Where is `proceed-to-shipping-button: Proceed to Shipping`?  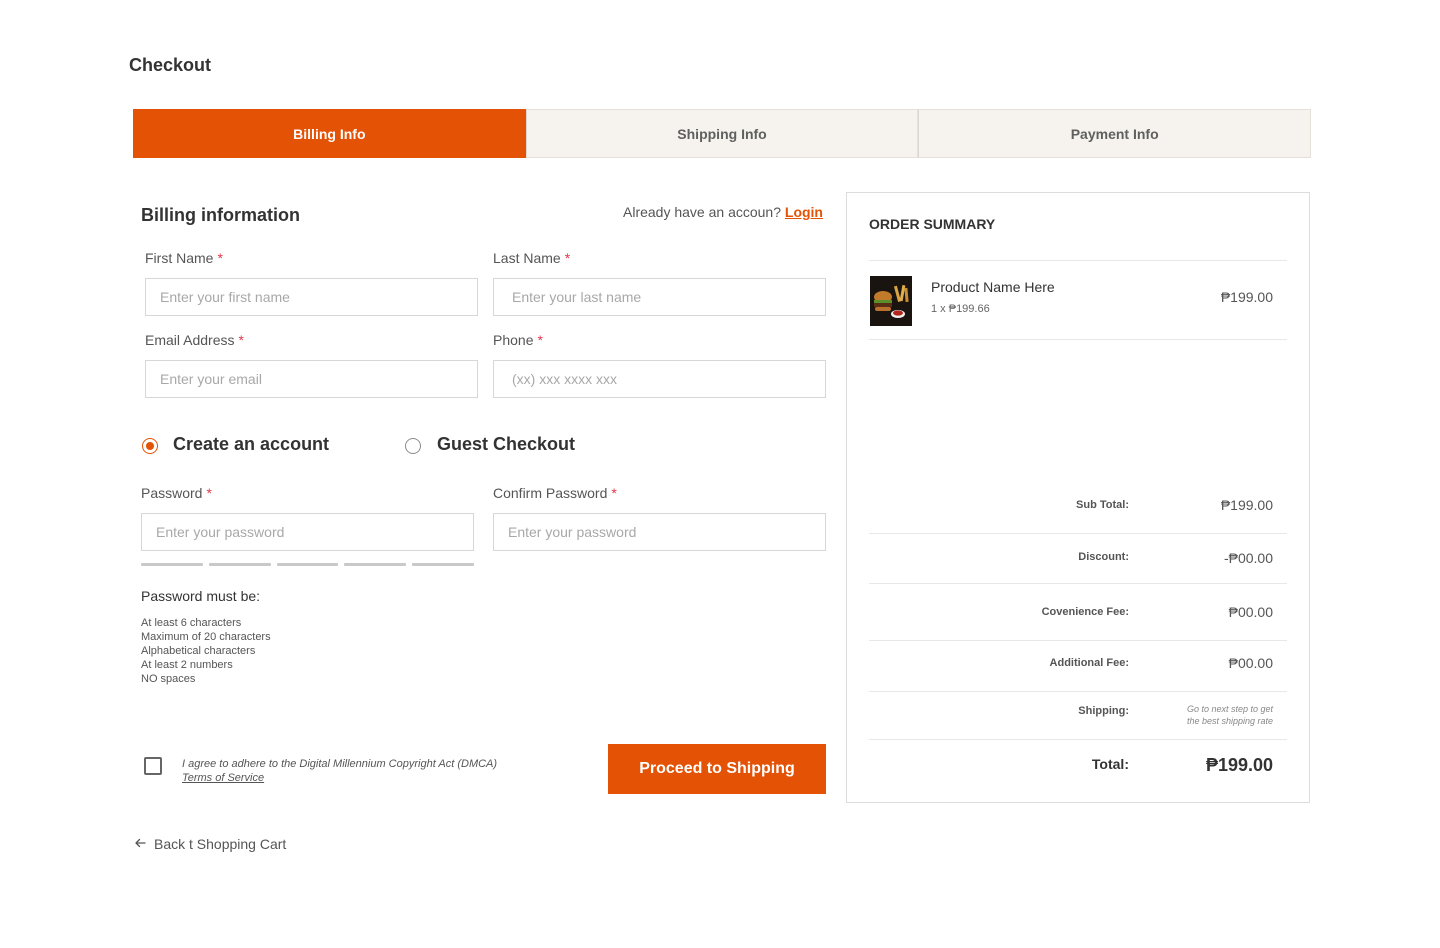
proceed-to-shipping-button: Proceed to Shipping is located at coordinates (717, 769).